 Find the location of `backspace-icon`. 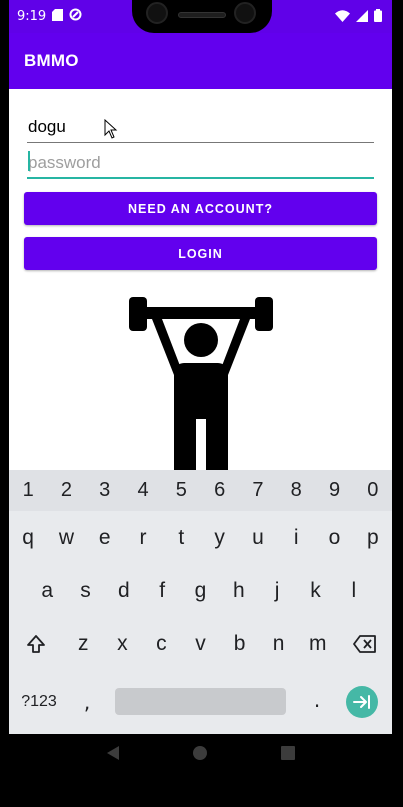

backspace-icon is located at coordinates (364, 643).